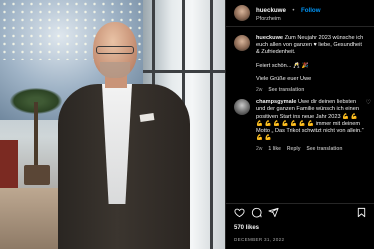  I want to click on comment-time: 2w, so click(259, 149).